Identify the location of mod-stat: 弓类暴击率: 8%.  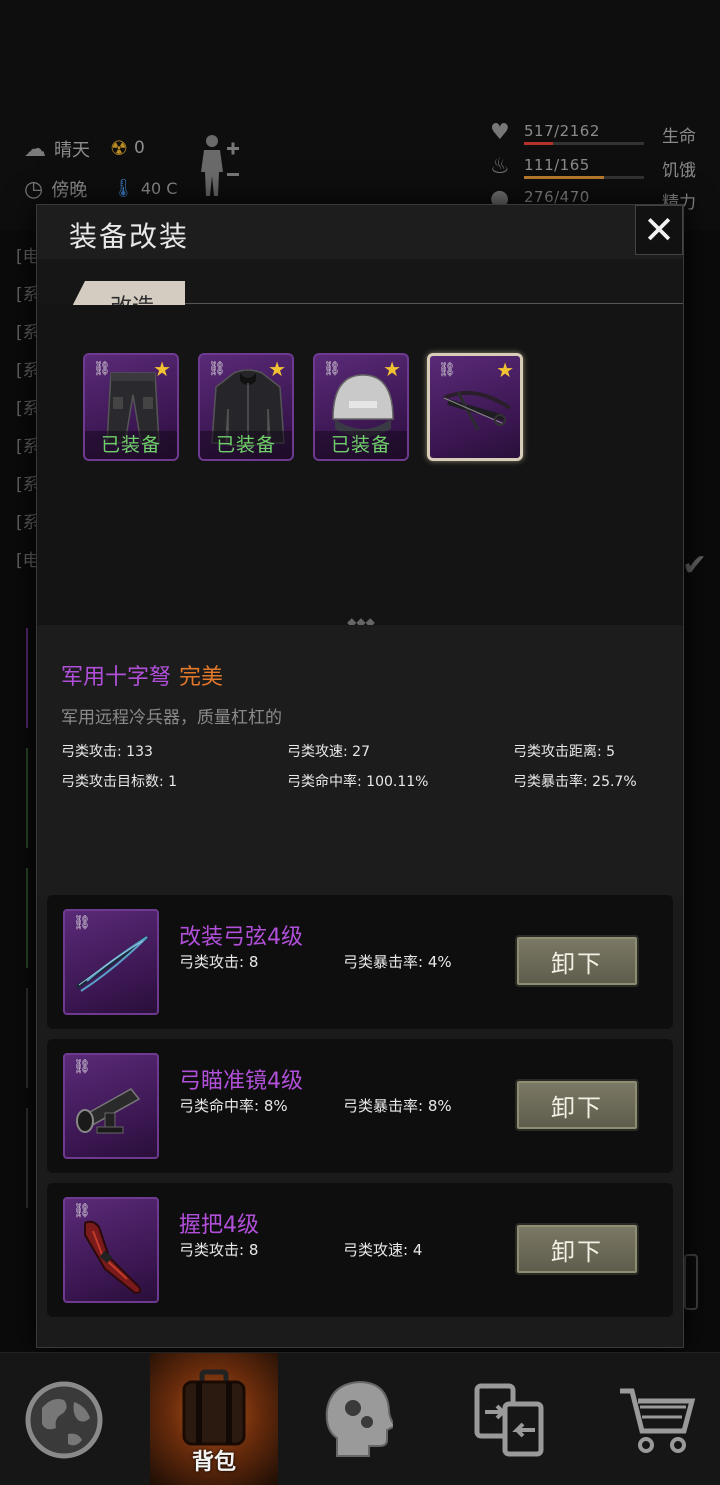
(397, 1106).